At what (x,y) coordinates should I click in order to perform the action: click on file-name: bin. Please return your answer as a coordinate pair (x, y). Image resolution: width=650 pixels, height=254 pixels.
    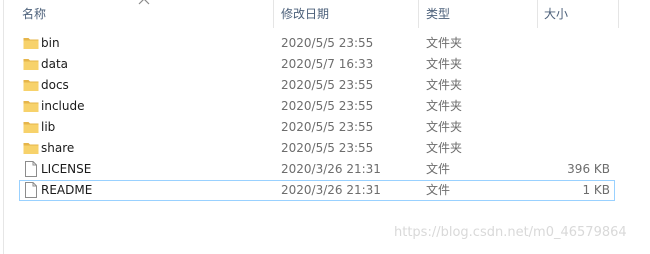
    Looking at the image, I should click on (50, 43).